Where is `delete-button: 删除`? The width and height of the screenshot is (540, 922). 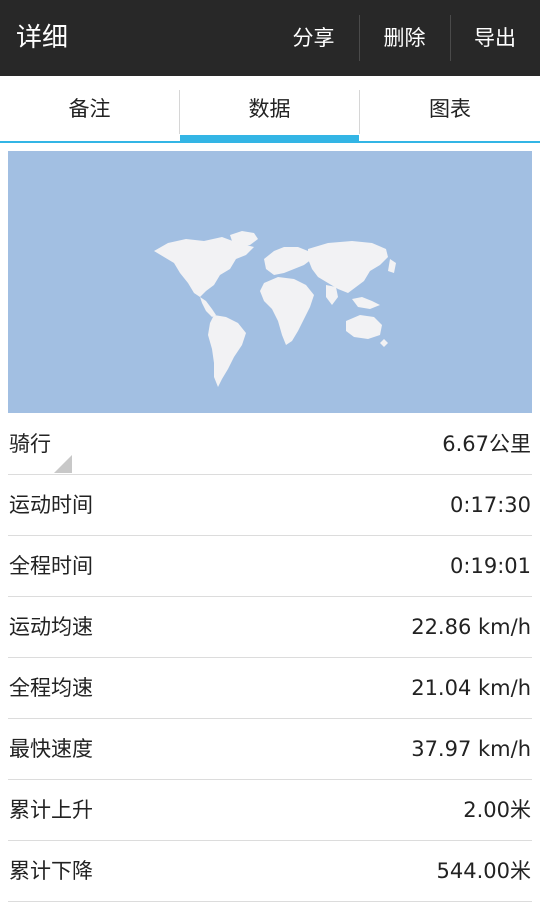
delete-button: 删除 is located at coordinates (404, 38).